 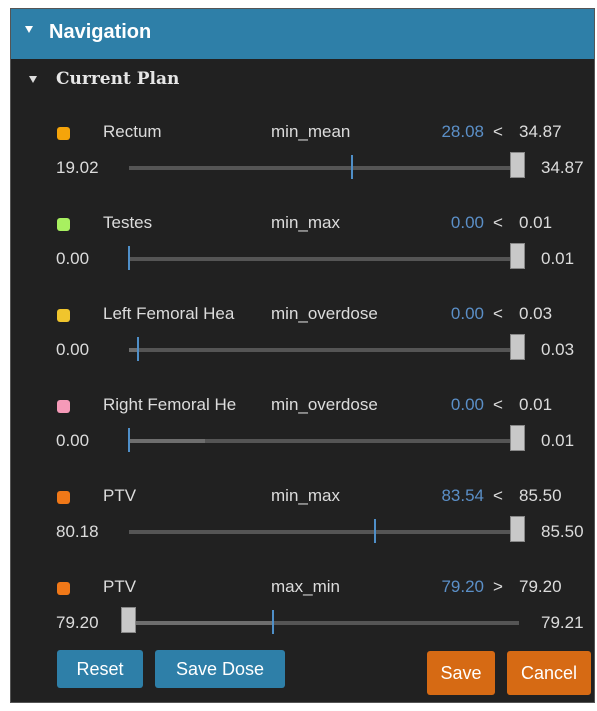 What do you see at coordinates (462, 495) in the screenshot?
I see `current-value: 83.54` at bounding box center [462, 495].